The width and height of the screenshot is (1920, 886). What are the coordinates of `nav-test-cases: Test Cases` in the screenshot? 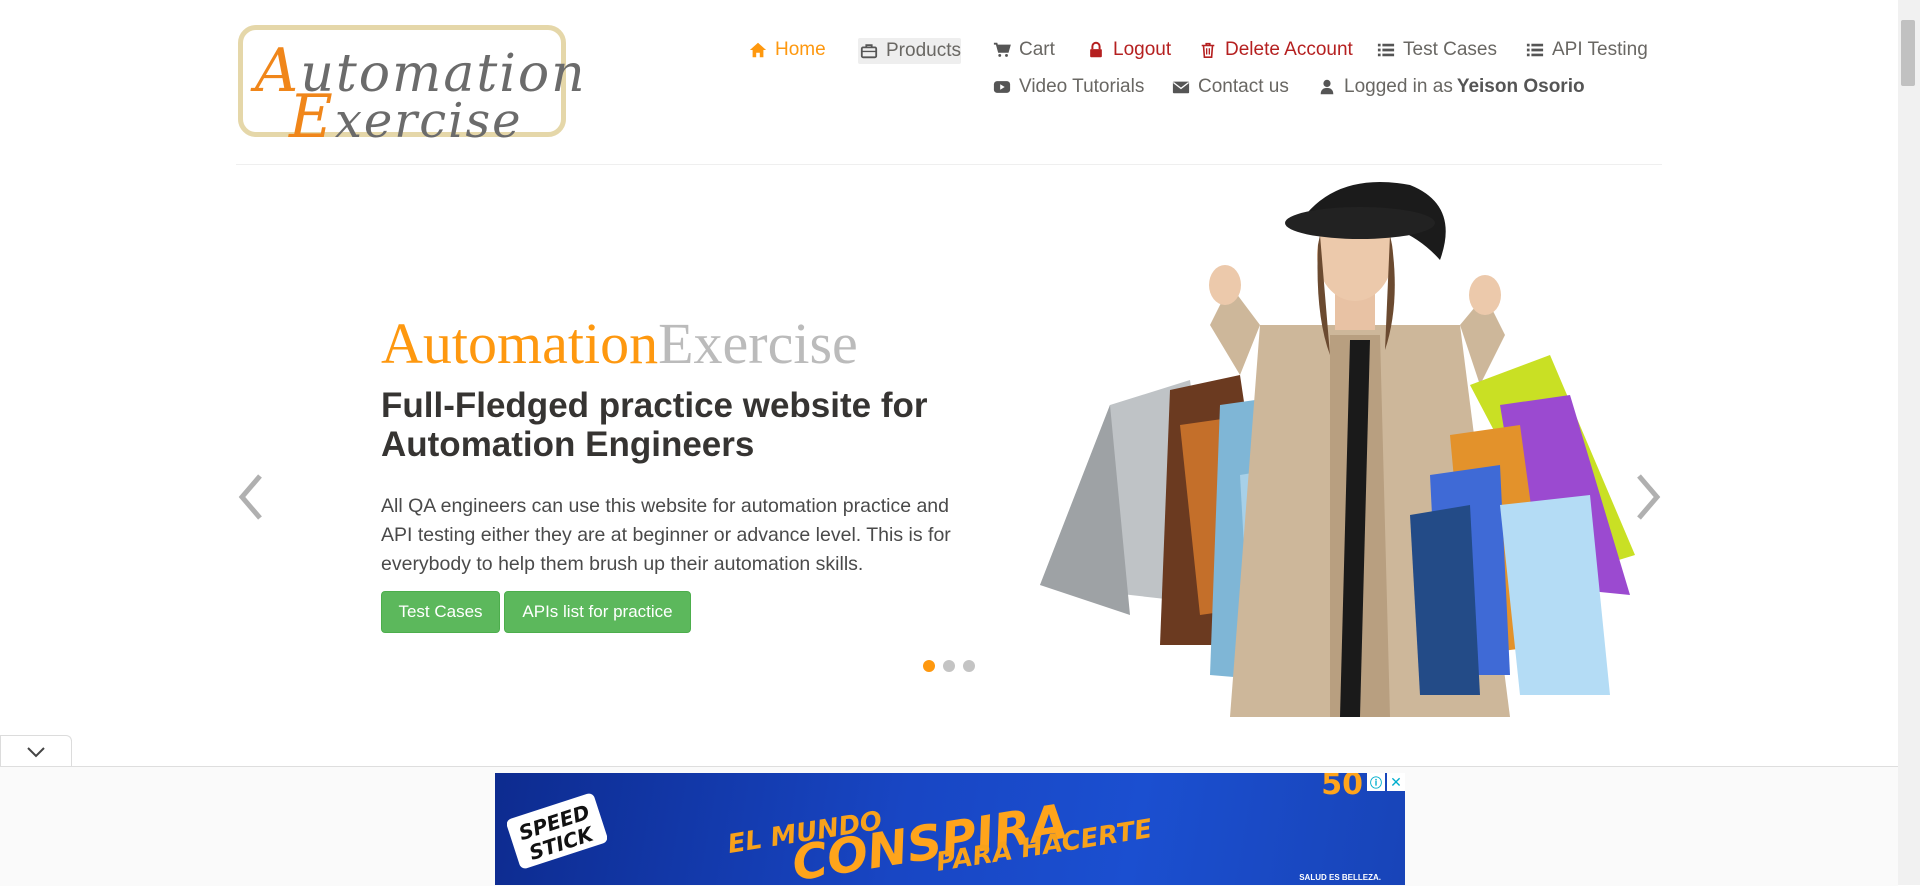 It's located at (1437, 50).